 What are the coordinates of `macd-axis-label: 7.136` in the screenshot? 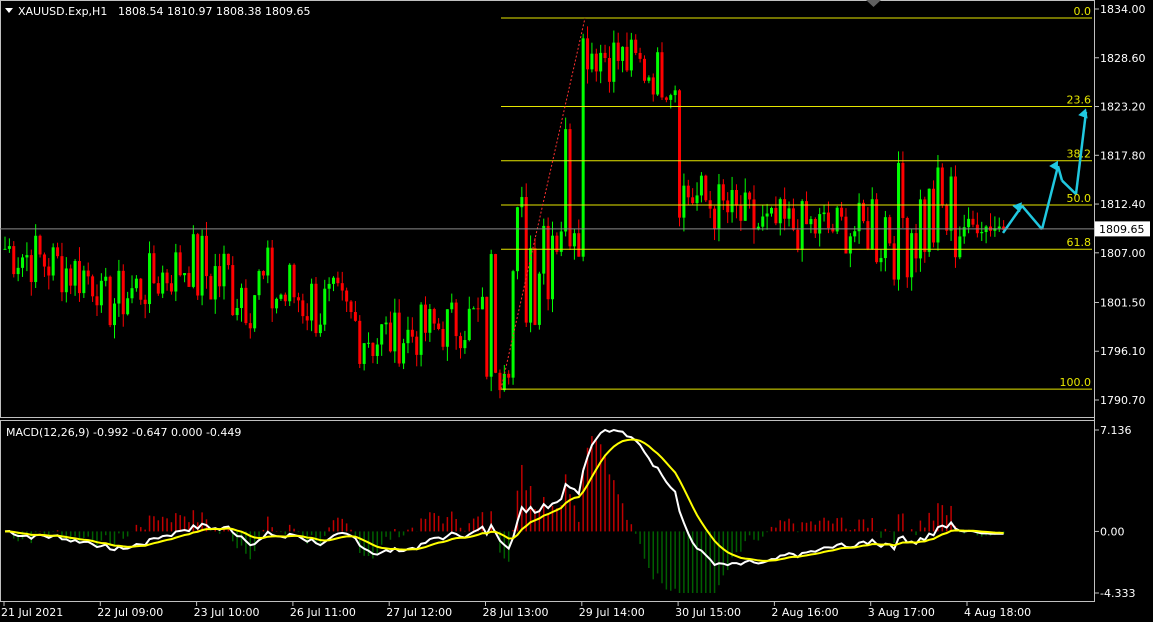 It's located at (1116, 430).